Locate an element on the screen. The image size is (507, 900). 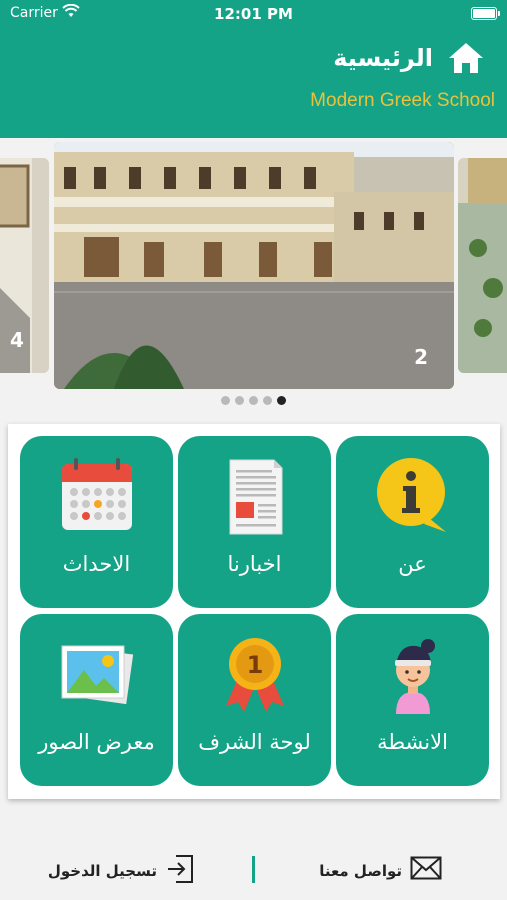
tile-label: عن is located at coordinates (412, 564).